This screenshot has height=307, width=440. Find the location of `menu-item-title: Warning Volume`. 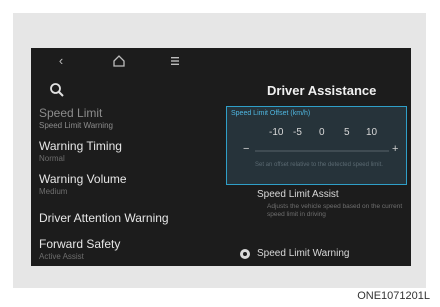

menu-item-title: Warning Volume is located at coordinates (83, 179).